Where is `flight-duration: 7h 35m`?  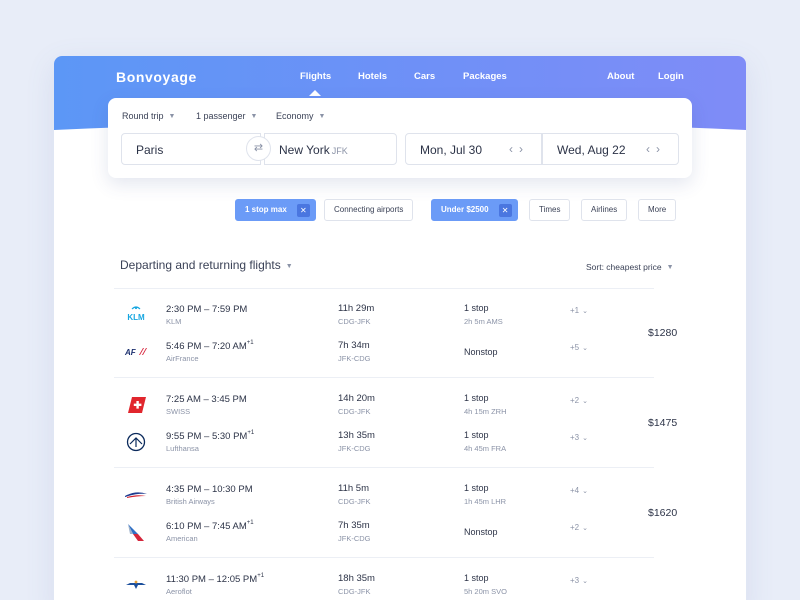 flight-duration: 7h 35m is located at coordinates (354, 525).